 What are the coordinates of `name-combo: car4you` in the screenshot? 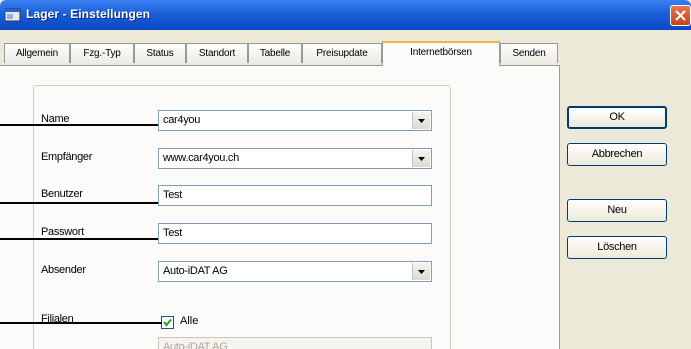 It's located at (295, 120).